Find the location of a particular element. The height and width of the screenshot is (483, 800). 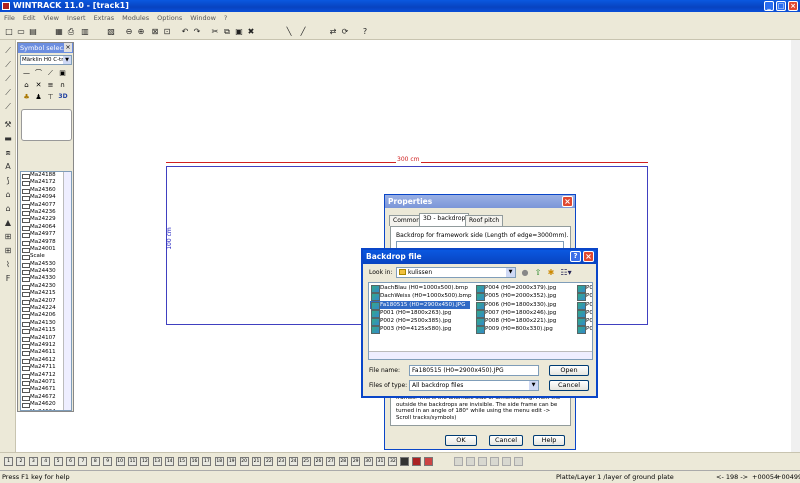

pier-icon: ⊤ is located at coordinates (50, 97).